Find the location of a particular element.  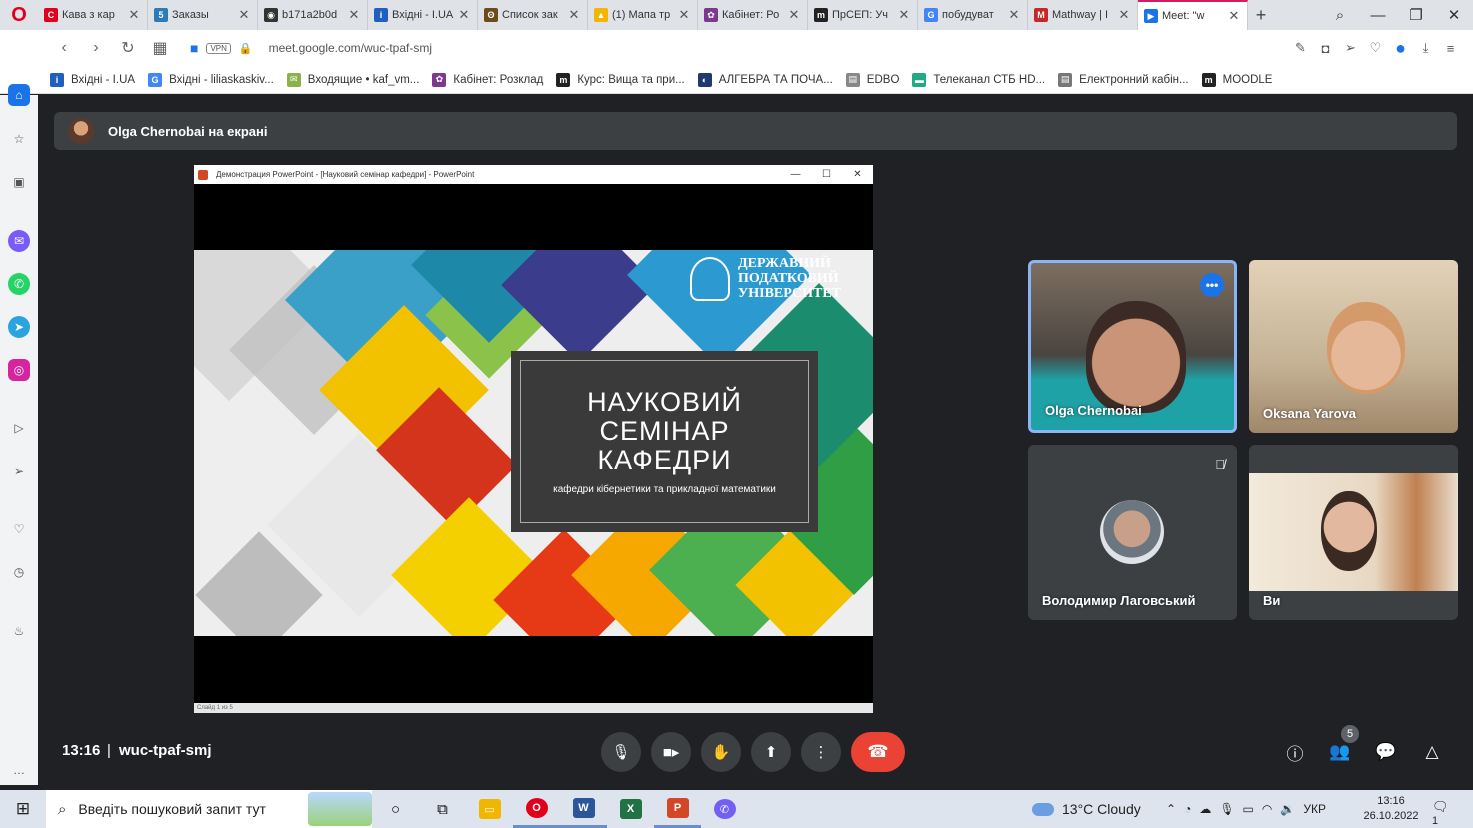

taskbar-search: ⌕ Введіть пошуковий запит тут is located at coordinates (209, 809).